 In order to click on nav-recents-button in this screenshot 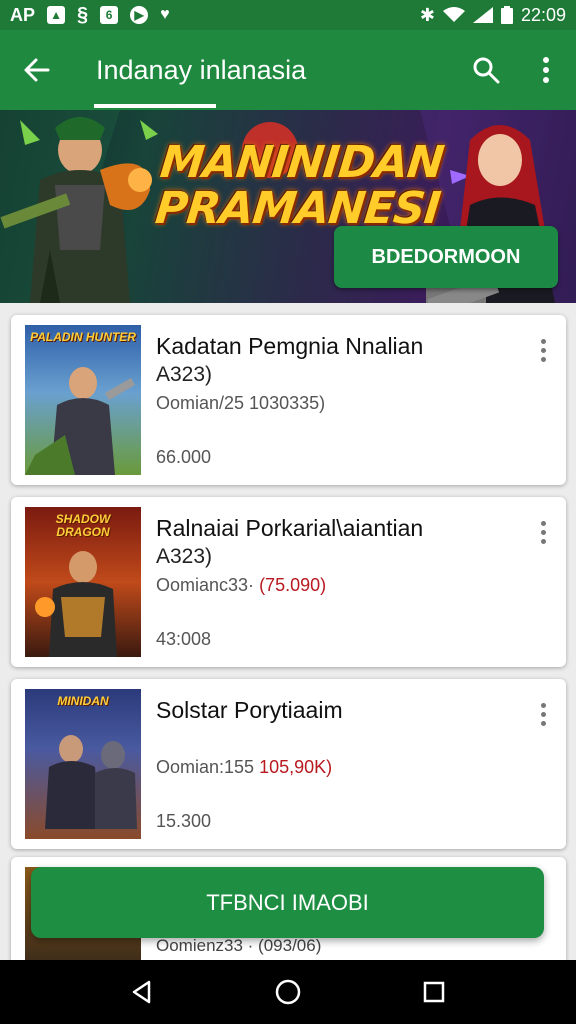, I will do `click(434, 992)`.